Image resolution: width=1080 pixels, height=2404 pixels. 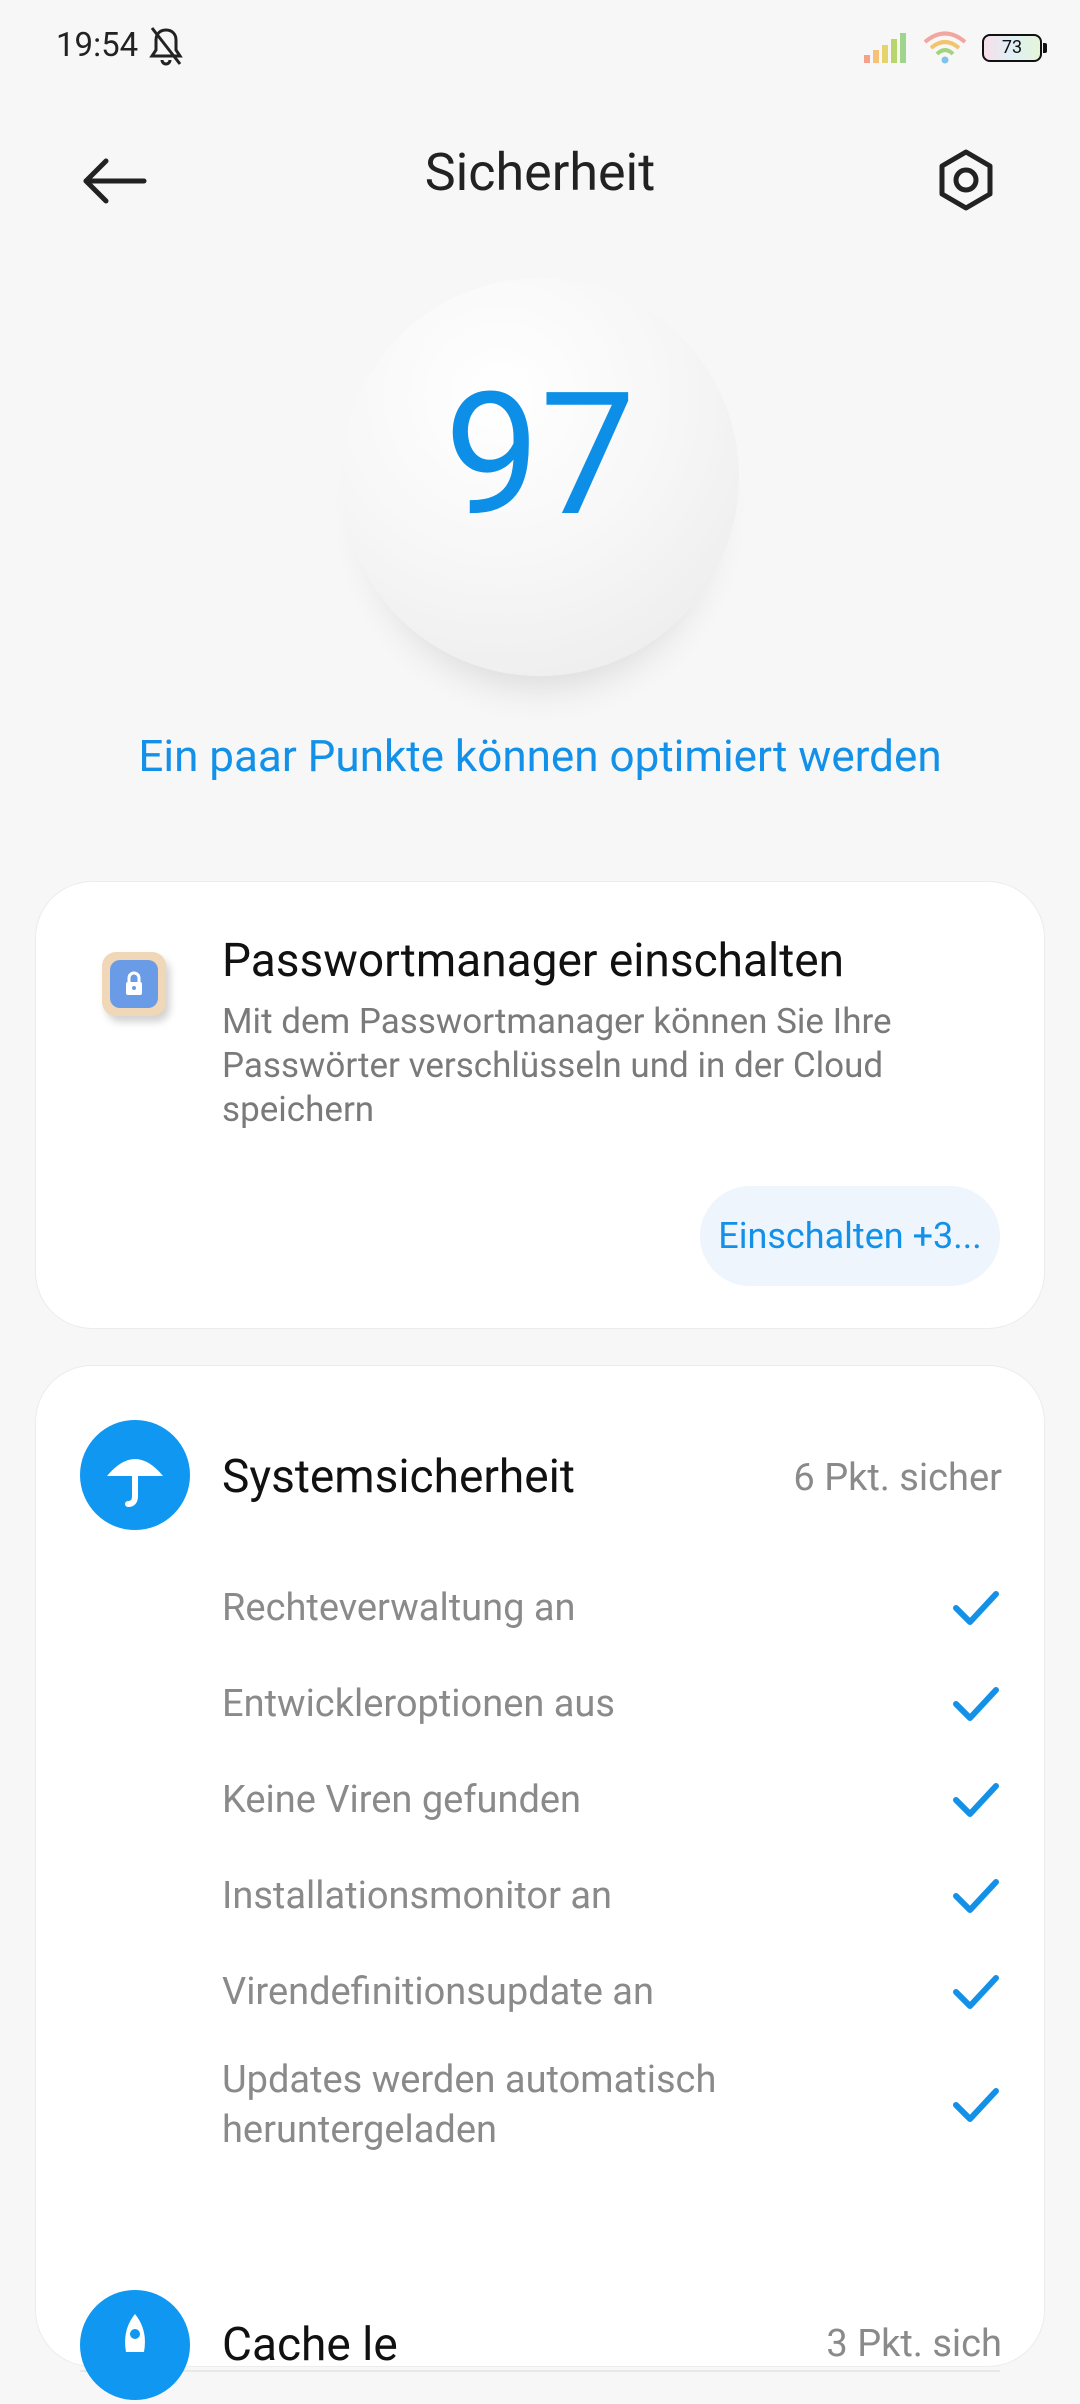 I want to click on section-divider, so click(x=540, y=2371).